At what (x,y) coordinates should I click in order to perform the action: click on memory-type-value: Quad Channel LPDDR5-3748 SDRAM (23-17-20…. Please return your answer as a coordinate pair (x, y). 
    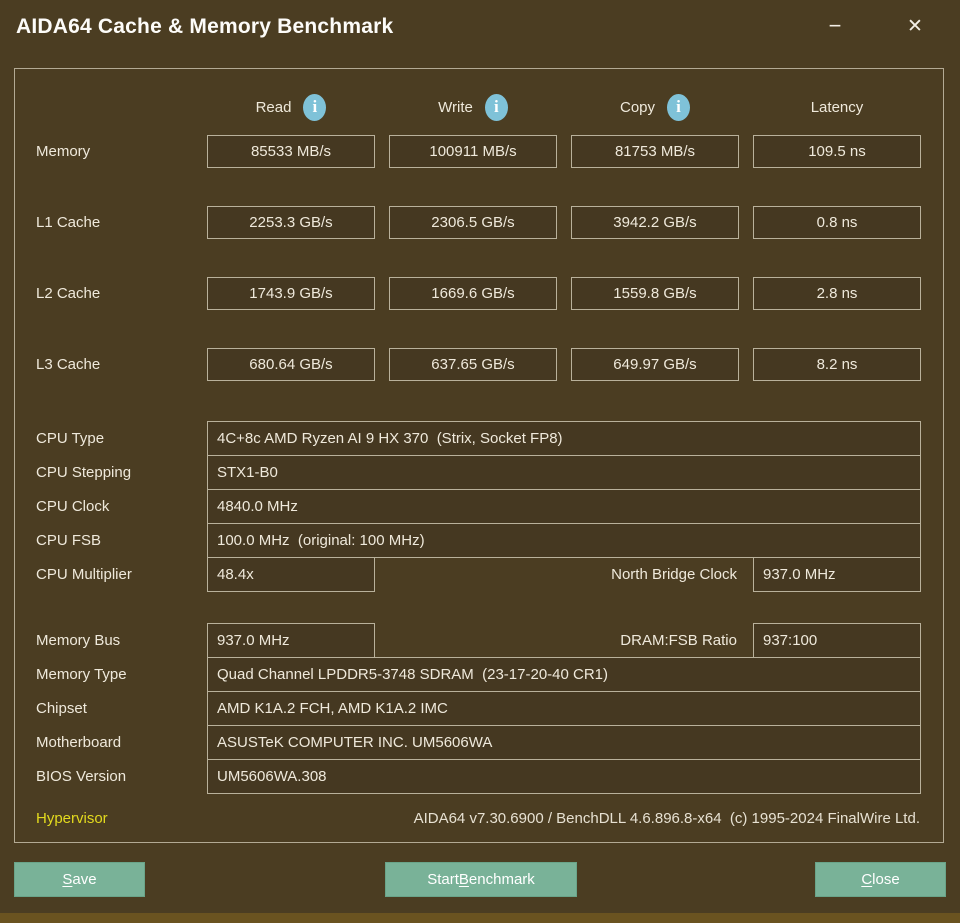
    Looking at the image, I should click on (564, 674).